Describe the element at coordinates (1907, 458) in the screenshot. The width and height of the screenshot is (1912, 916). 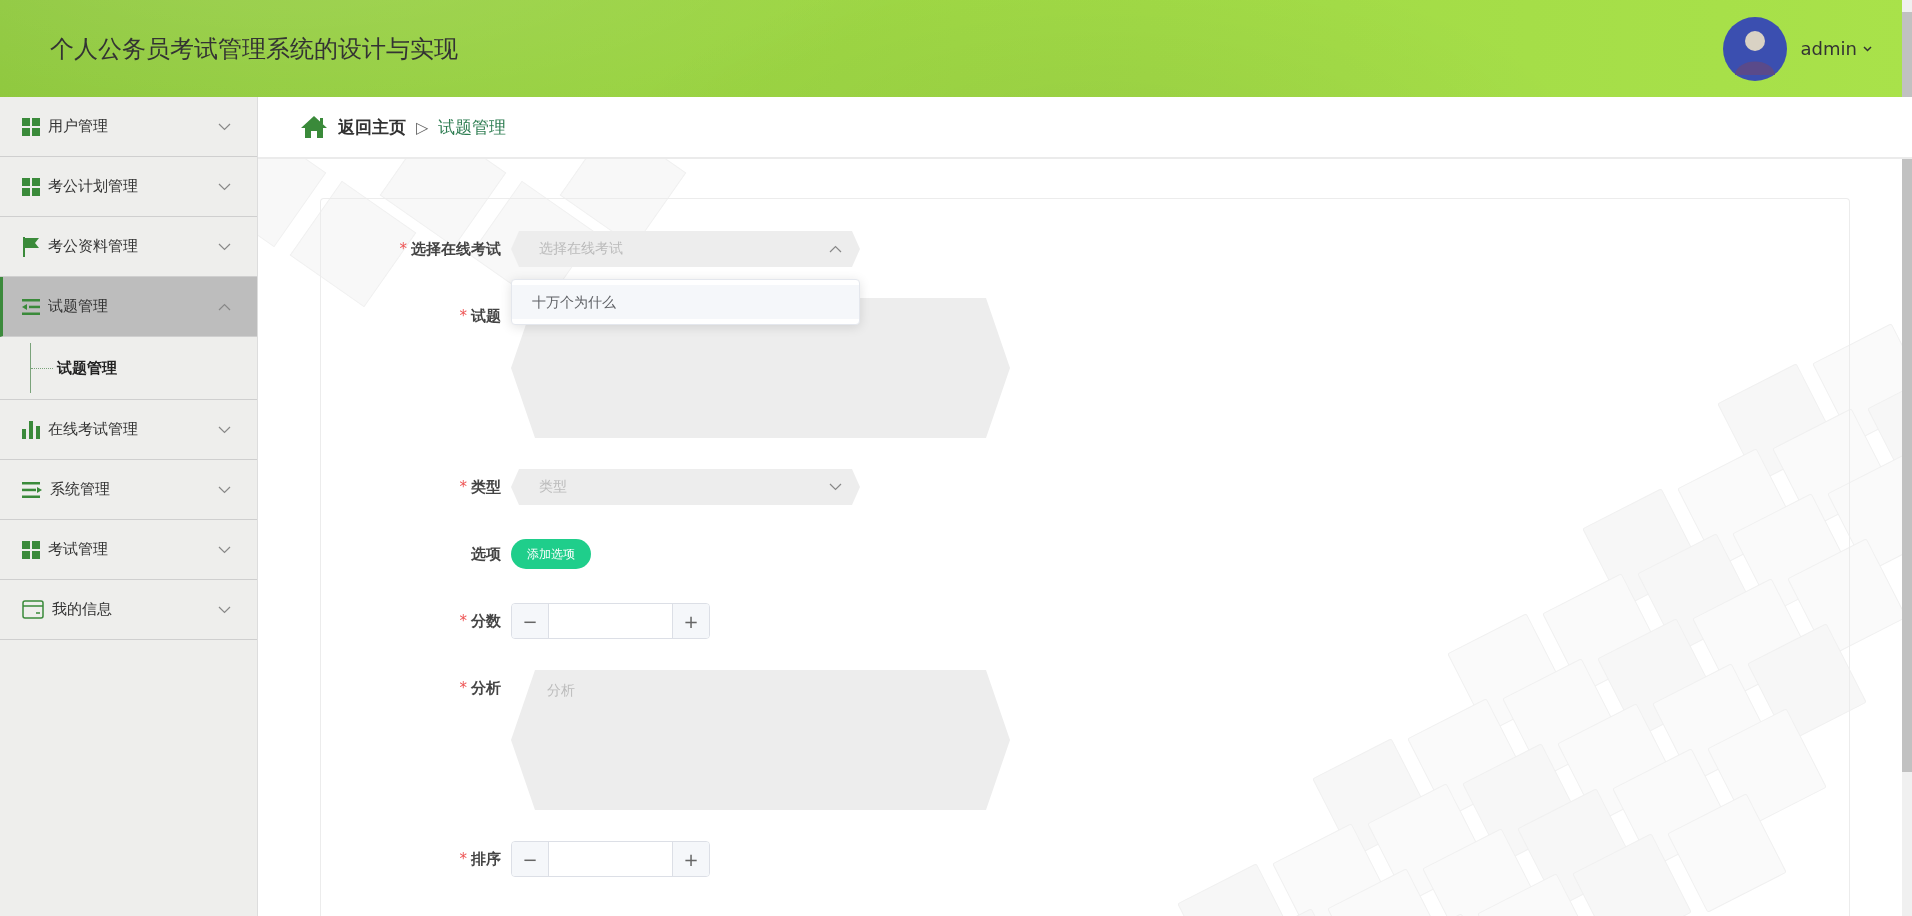
I see `scrollbar` at that location.